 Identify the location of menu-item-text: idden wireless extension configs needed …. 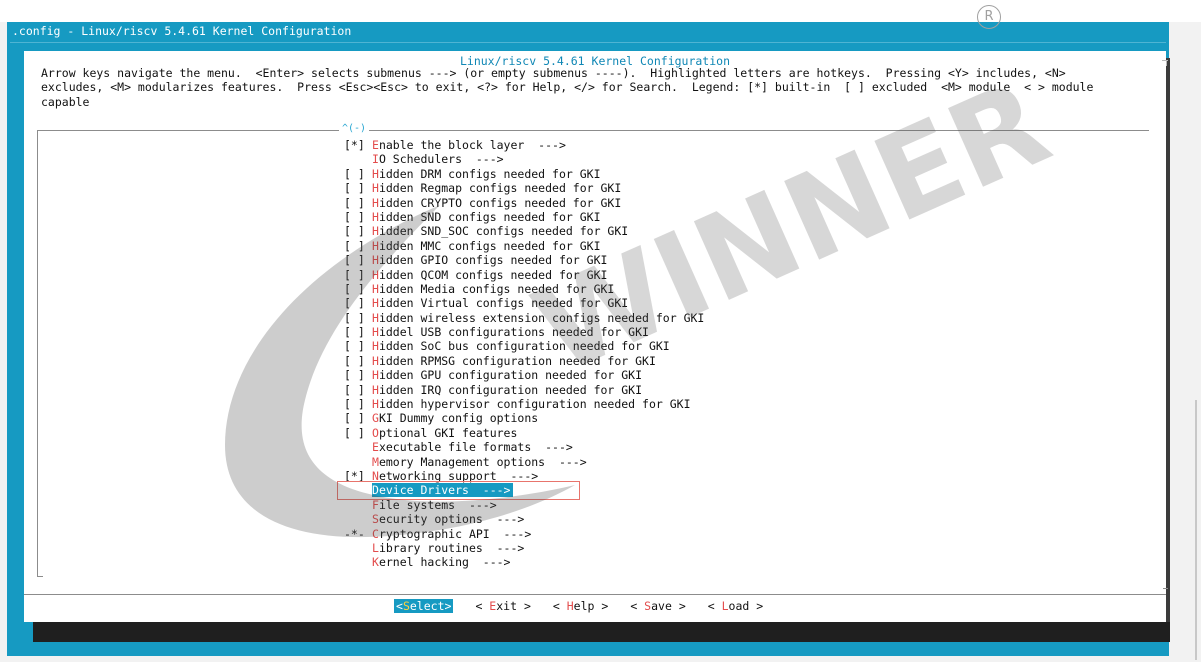
(541, 317).